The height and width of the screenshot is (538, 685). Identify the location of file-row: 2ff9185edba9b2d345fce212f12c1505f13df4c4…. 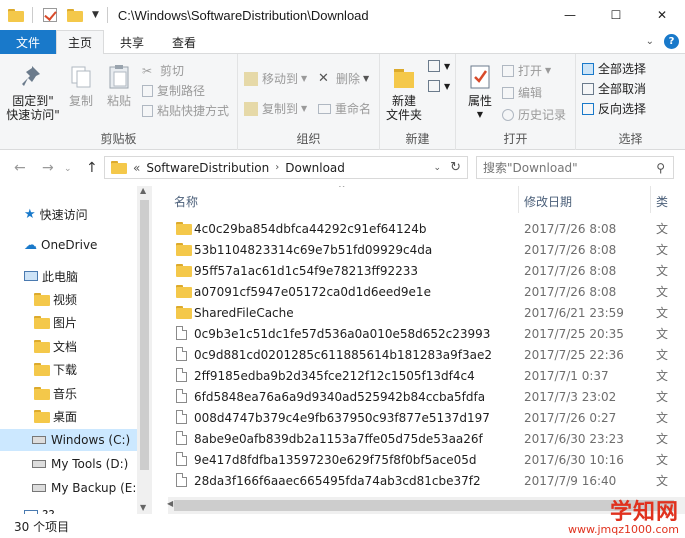
(418, 375).